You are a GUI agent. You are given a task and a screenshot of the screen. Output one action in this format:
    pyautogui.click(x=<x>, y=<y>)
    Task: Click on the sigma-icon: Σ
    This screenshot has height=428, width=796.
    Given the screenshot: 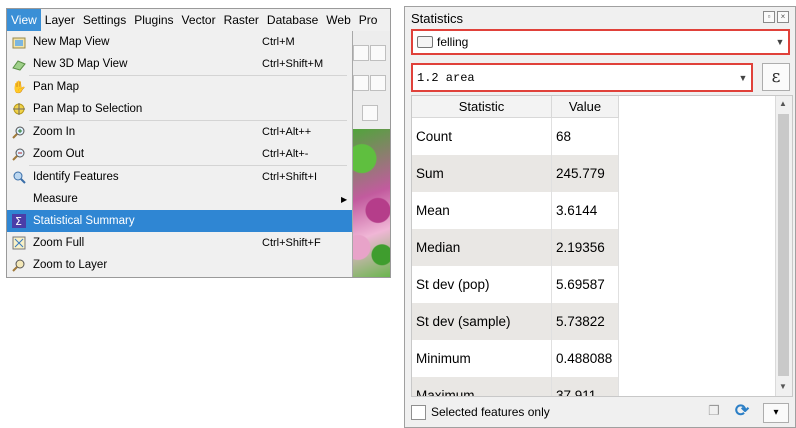 What is the action you would take?
    pyautogui.click(x=19, y=221)
    